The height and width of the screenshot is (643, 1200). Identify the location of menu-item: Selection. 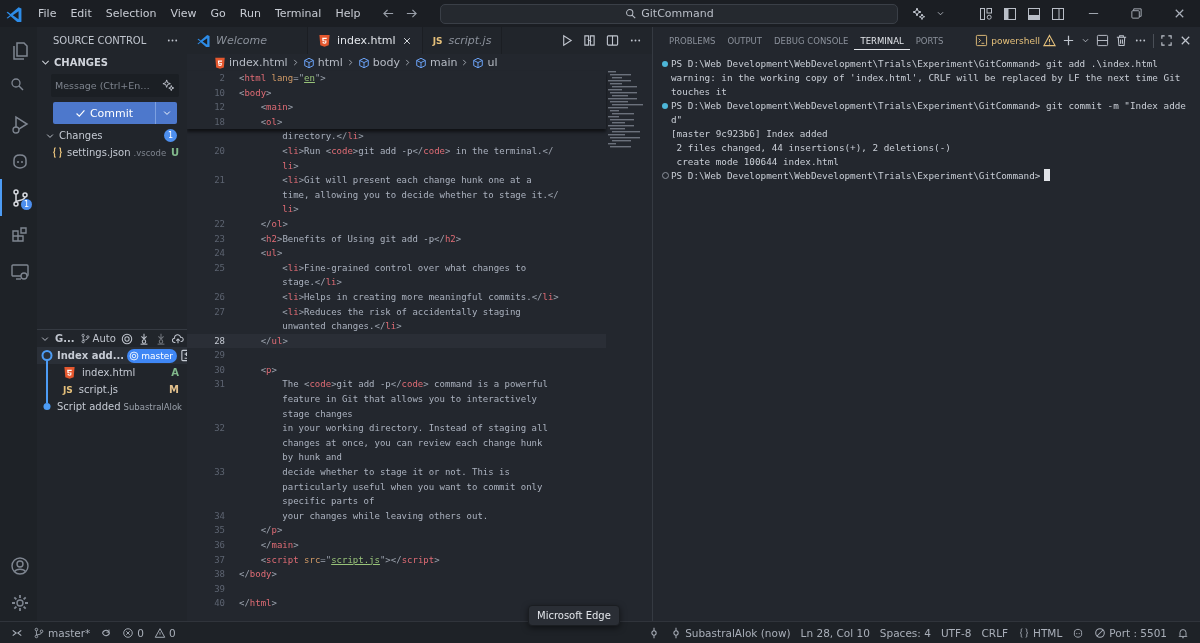
(131, 13).